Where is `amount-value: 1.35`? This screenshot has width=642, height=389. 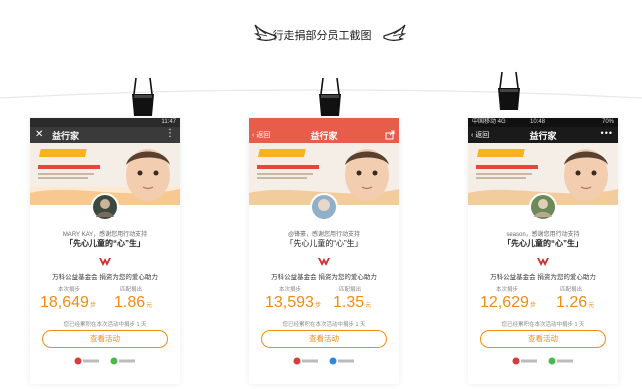
amount-value: 1.35 is located at coordinates (349, 302).